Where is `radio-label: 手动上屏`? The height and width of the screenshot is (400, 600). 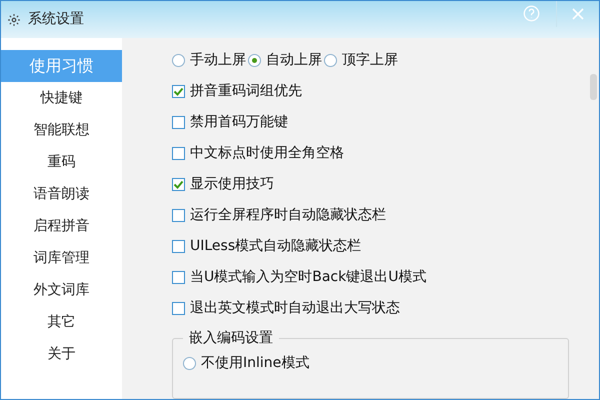
radio-label: 手动上屏 is located at coordinates (218, 60).